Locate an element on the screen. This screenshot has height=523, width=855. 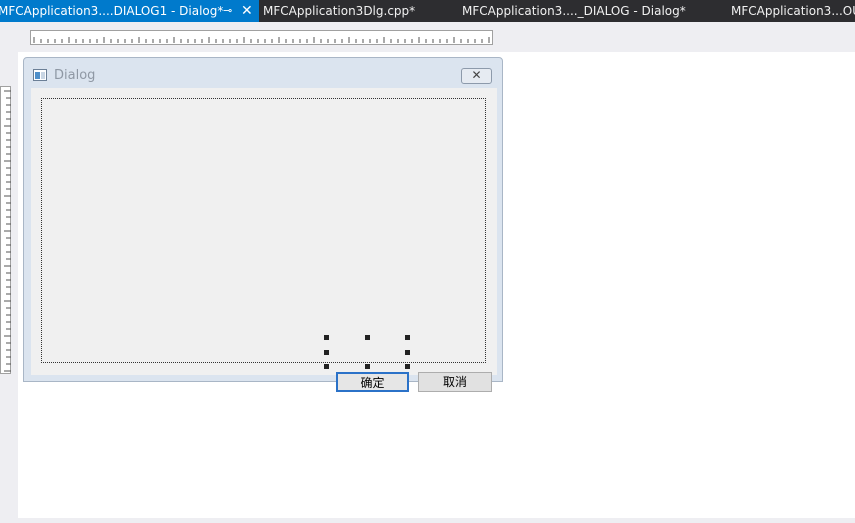
tab-label: MFCApplication3....DIALOG1 - Dialog* is located at coordinates (112, 11).